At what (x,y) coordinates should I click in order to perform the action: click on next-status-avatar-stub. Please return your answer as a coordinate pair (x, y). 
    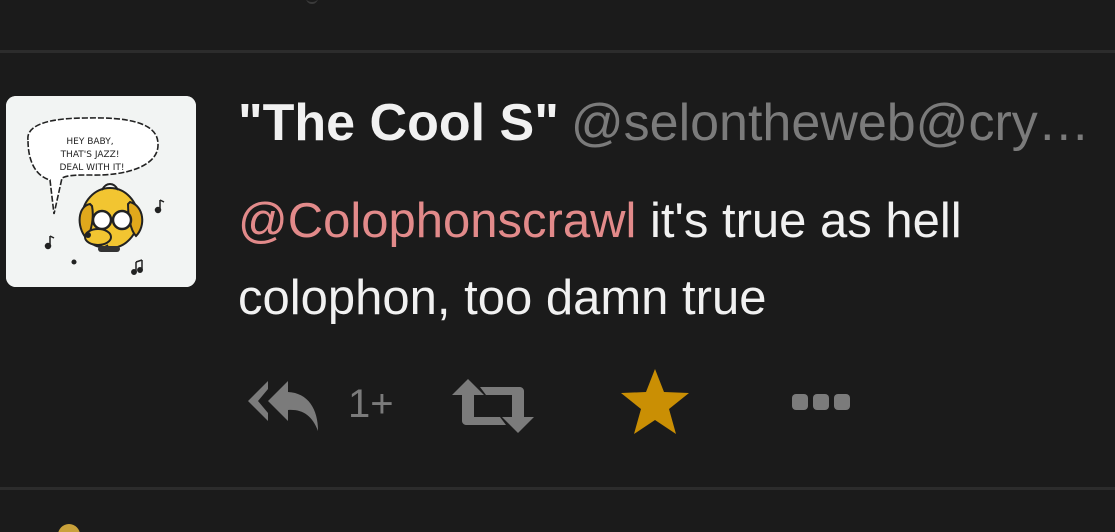
    Looking at the image, I should click on (69, 528).